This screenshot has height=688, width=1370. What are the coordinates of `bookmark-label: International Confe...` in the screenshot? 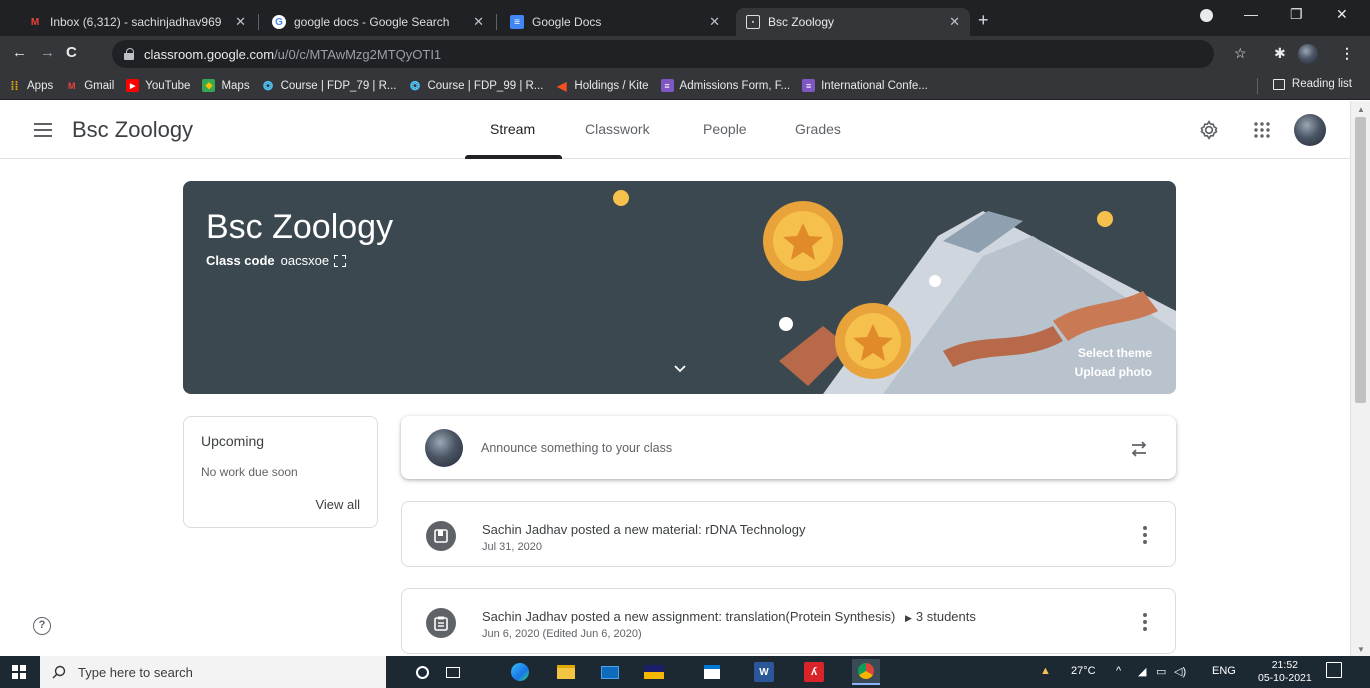 It's located at (874, 85).